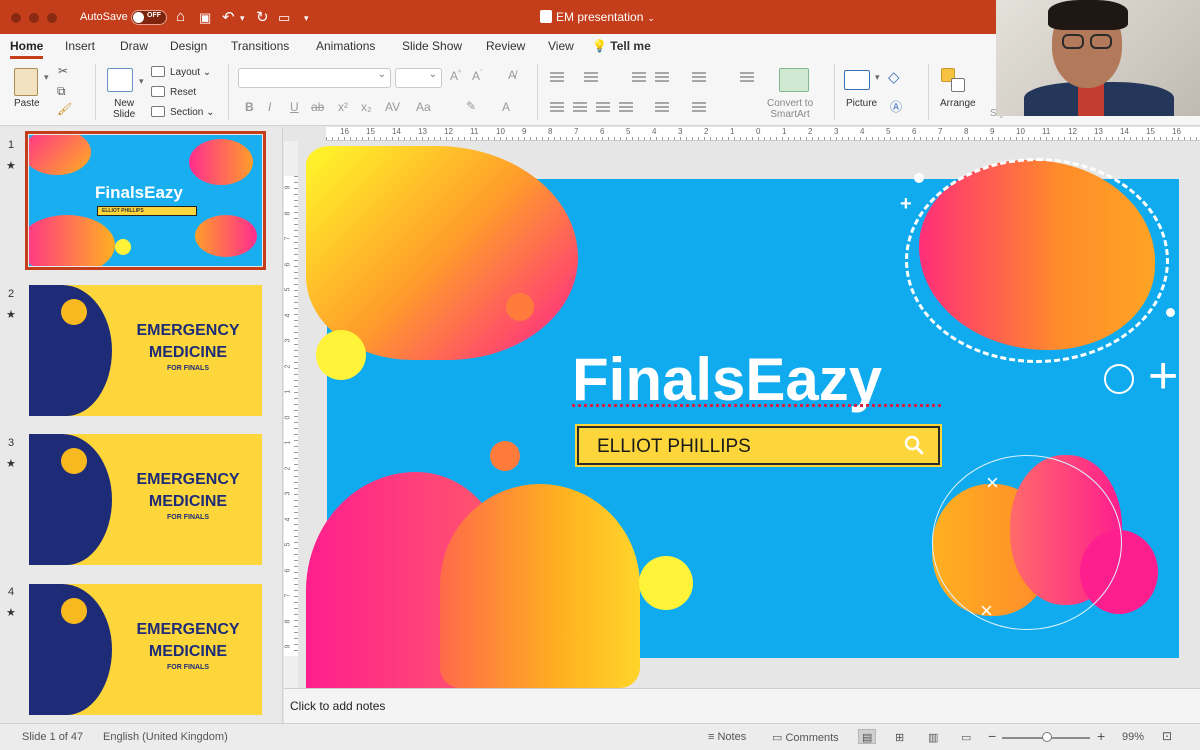  Describe the element at coordinates (914, 445) in the screenshot. I see `search-icon` at that location.